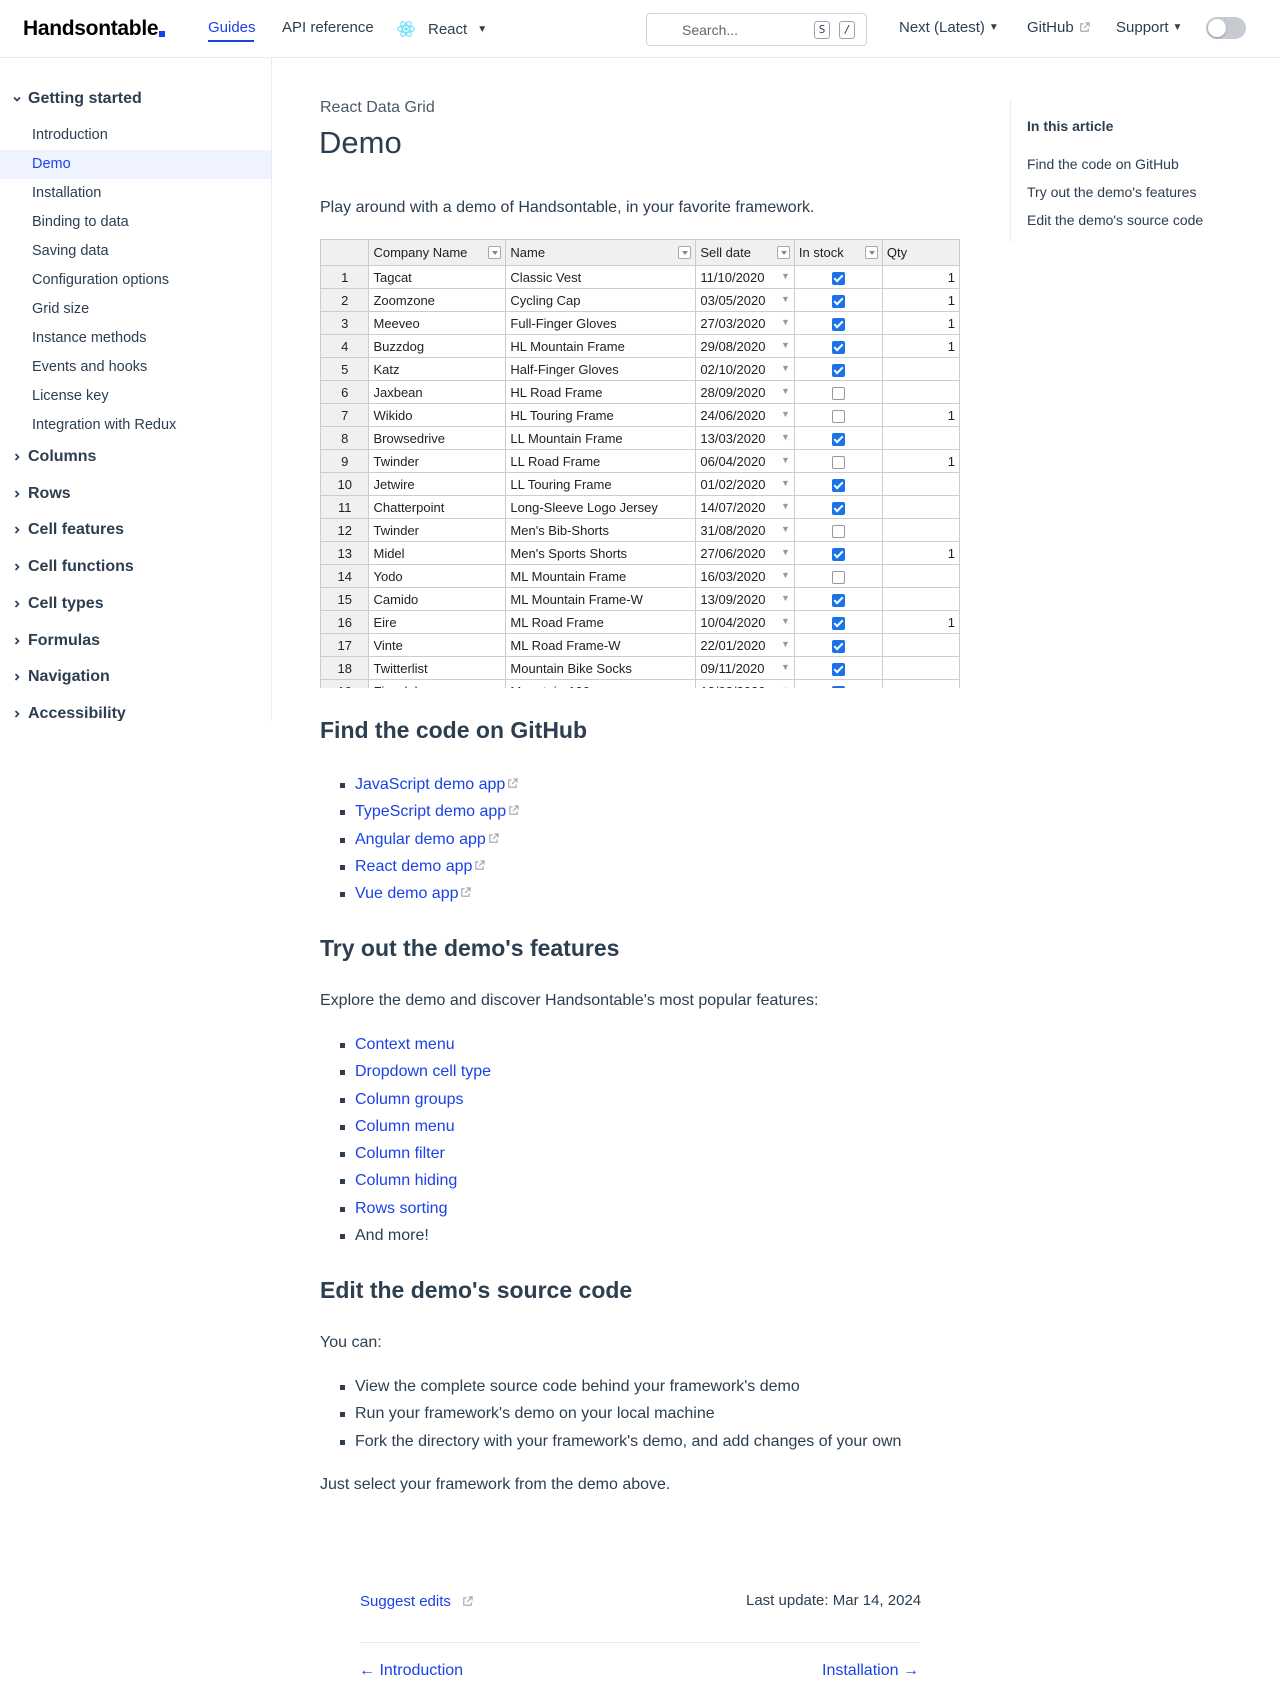  What do you see at coordinates (870, 1671) in the screenshot?
I see `next-page-link: Installation →` at bounding box center [870, 1671].